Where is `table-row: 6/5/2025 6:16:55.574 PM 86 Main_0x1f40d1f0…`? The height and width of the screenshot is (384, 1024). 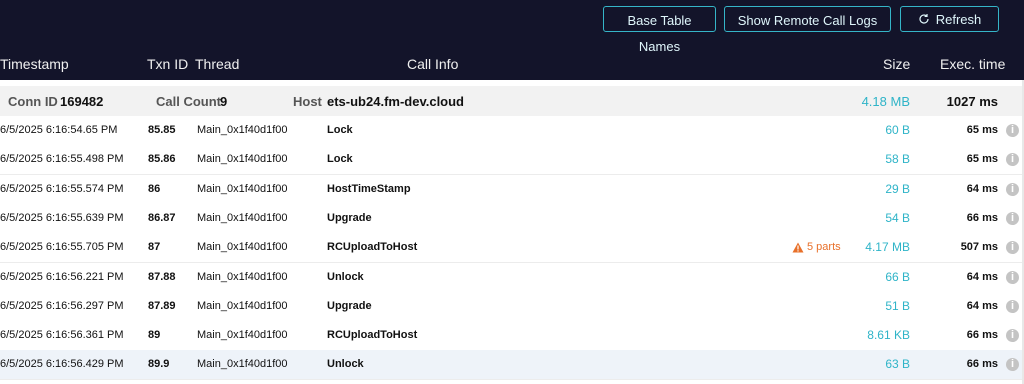
table-row: 6/5/2025 6:16:55.574 PM 86 Main_0x1f40d1f0… is located at coordinates (511, 189).